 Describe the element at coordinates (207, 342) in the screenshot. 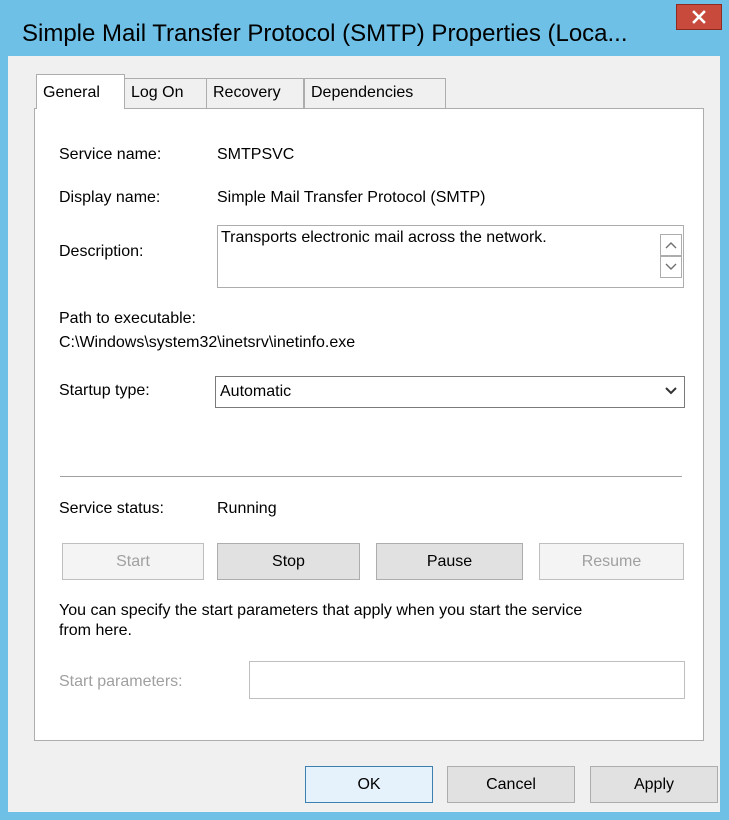

I see `path-value: C:\Windows\system32\inetsrv\inetinfo.exe` at that location.